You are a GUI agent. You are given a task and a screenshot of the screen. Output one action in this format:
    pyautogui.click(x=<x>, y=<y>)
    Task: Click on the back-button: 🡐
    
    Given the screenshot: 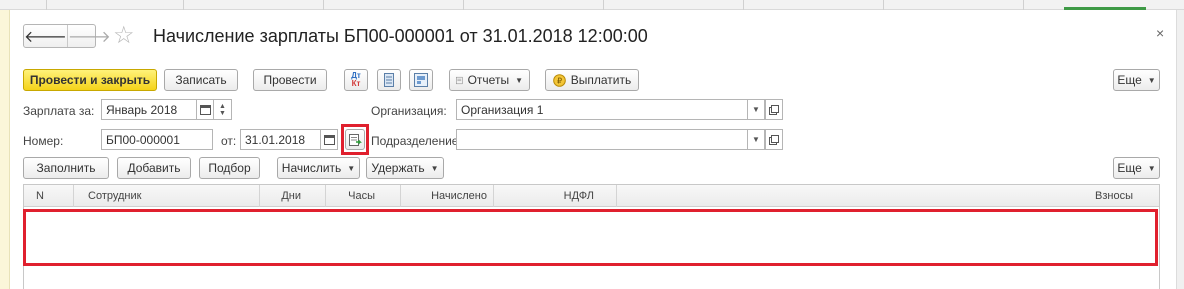 What is the action you would take?
    pyautogui.click(x=45, y=36)
    